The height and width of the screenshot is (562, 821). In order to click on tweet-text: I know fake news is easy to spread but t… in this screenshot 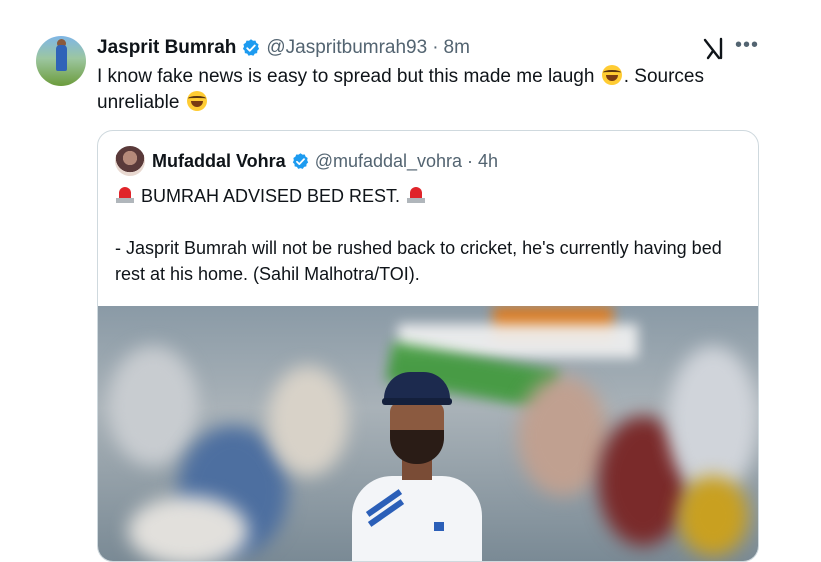, I will do `click(427, 90)`.